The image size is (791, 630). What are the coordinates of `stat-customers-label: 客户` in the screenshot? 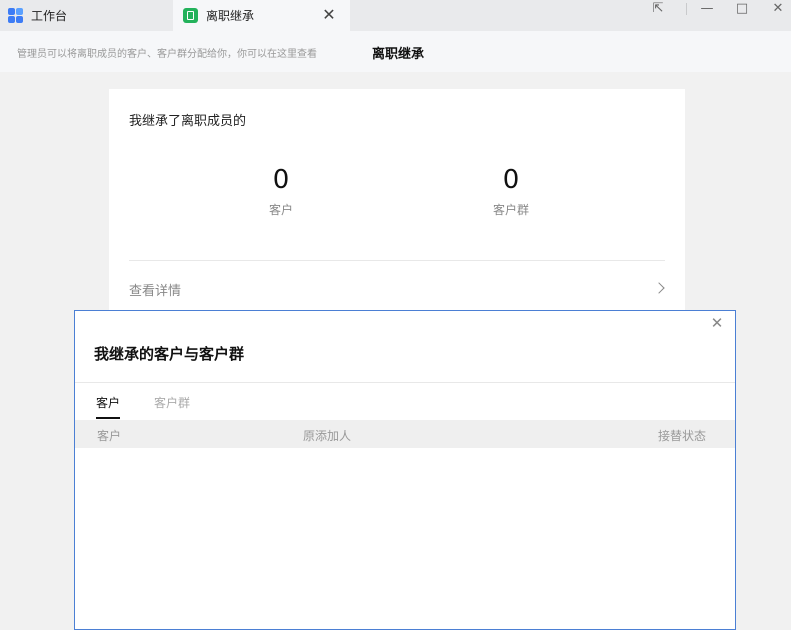 It's located at (280, 210).